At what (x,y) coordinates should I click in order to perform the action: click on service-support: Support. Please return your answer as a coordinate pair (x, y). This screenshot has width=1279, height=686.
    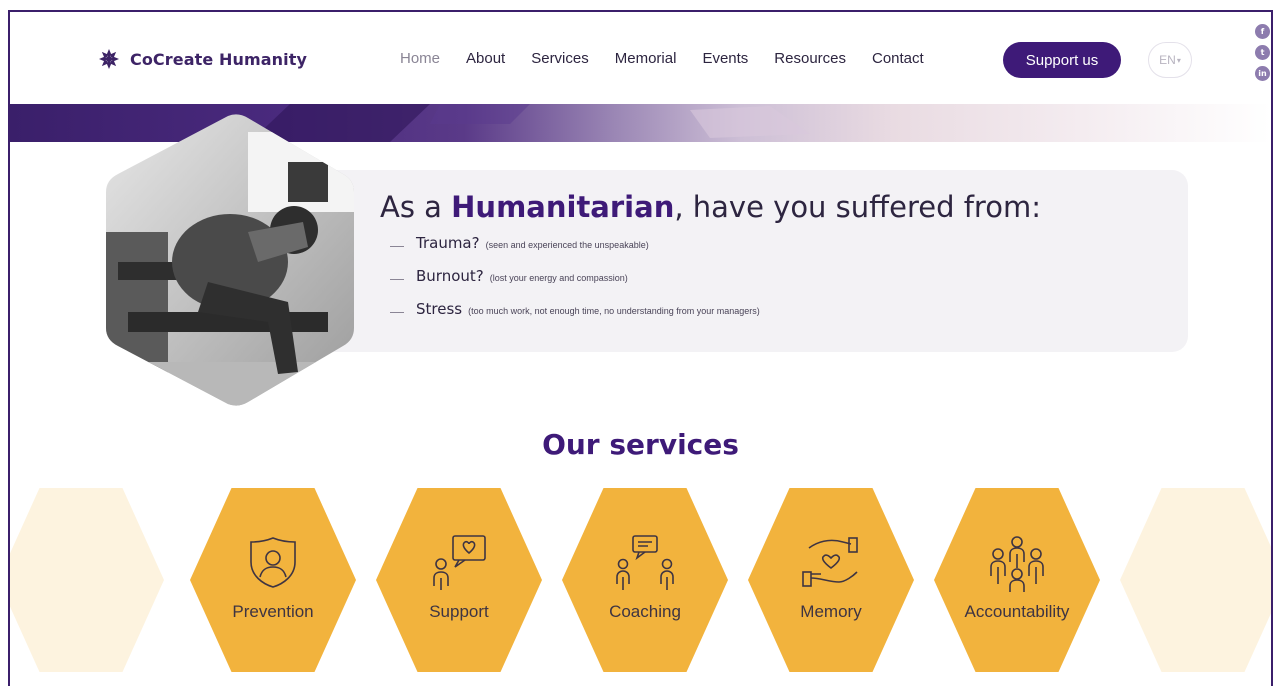
    Looking at the image, I should click on (459, 580).